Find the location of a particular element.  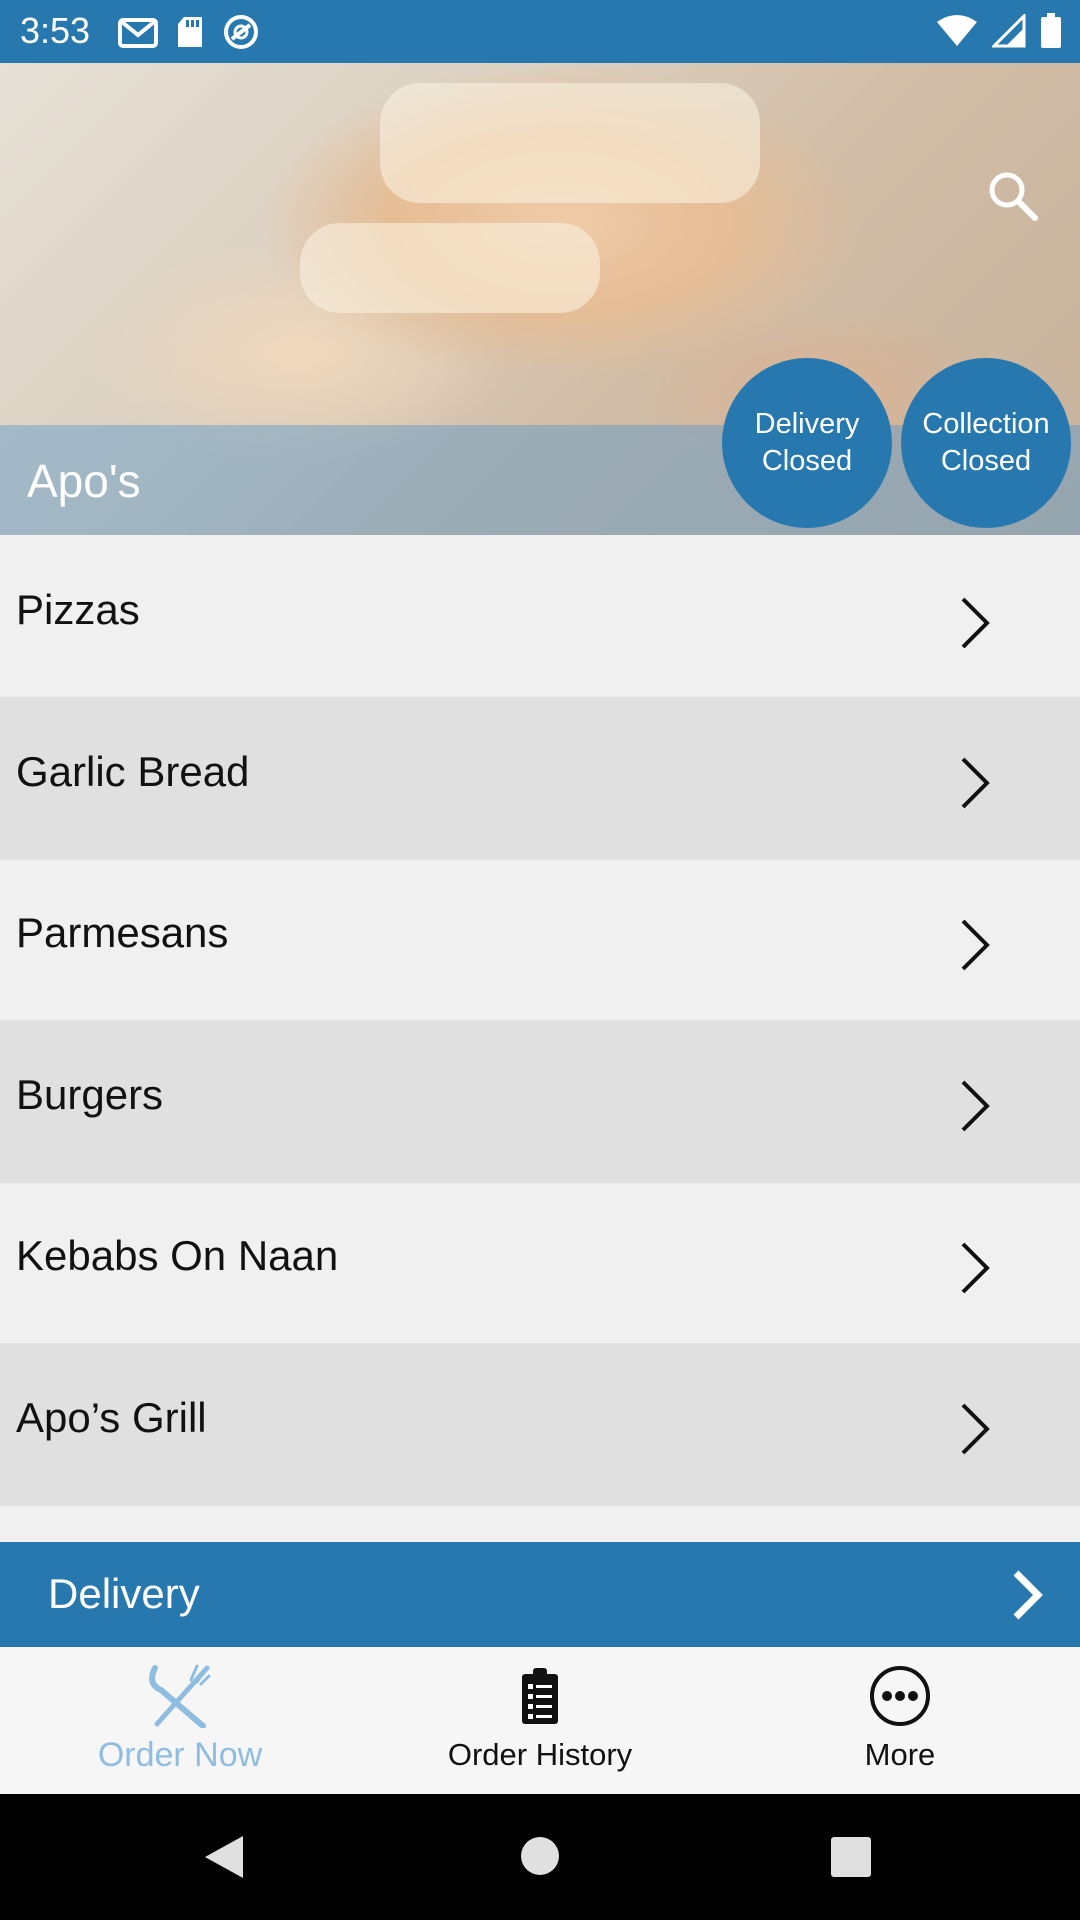

nav-more-label: More is located at coordinates (900, 1754).